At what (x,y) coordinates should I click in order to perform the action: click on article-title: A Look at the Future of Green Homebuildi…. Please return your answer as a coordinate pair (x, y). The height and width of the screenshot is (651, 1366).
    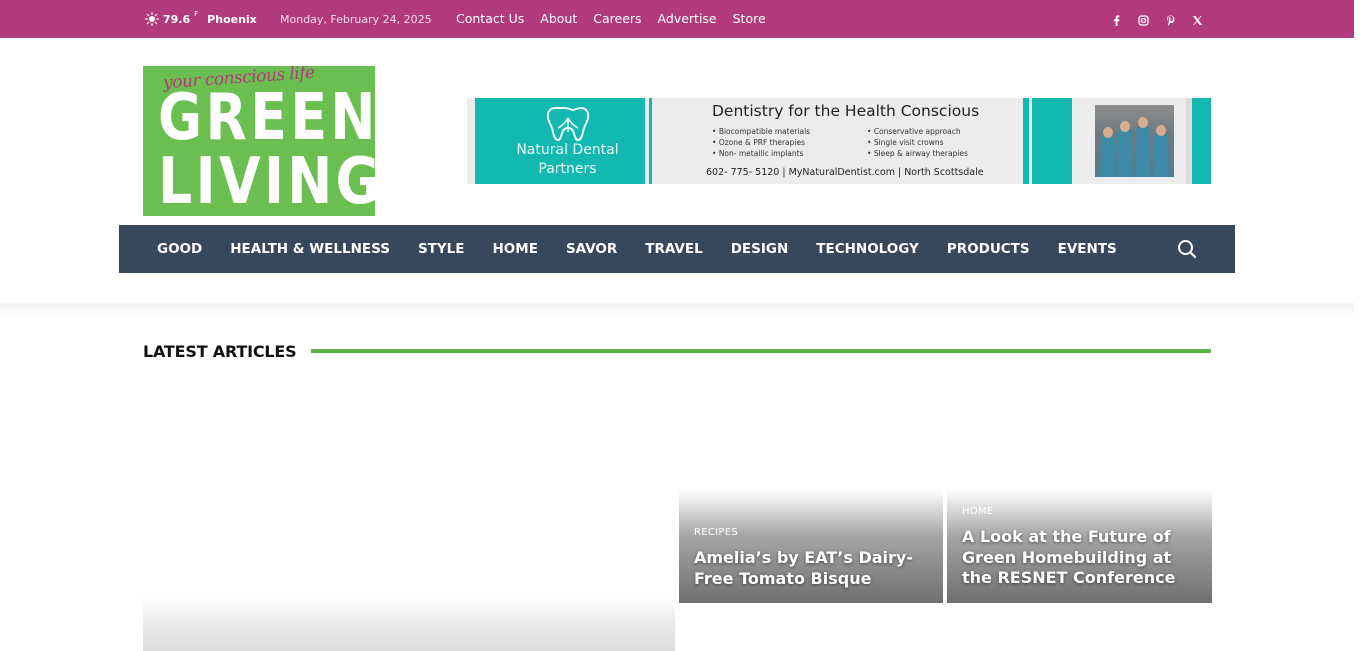
    Looking at the image, I should click on (1081, 558).